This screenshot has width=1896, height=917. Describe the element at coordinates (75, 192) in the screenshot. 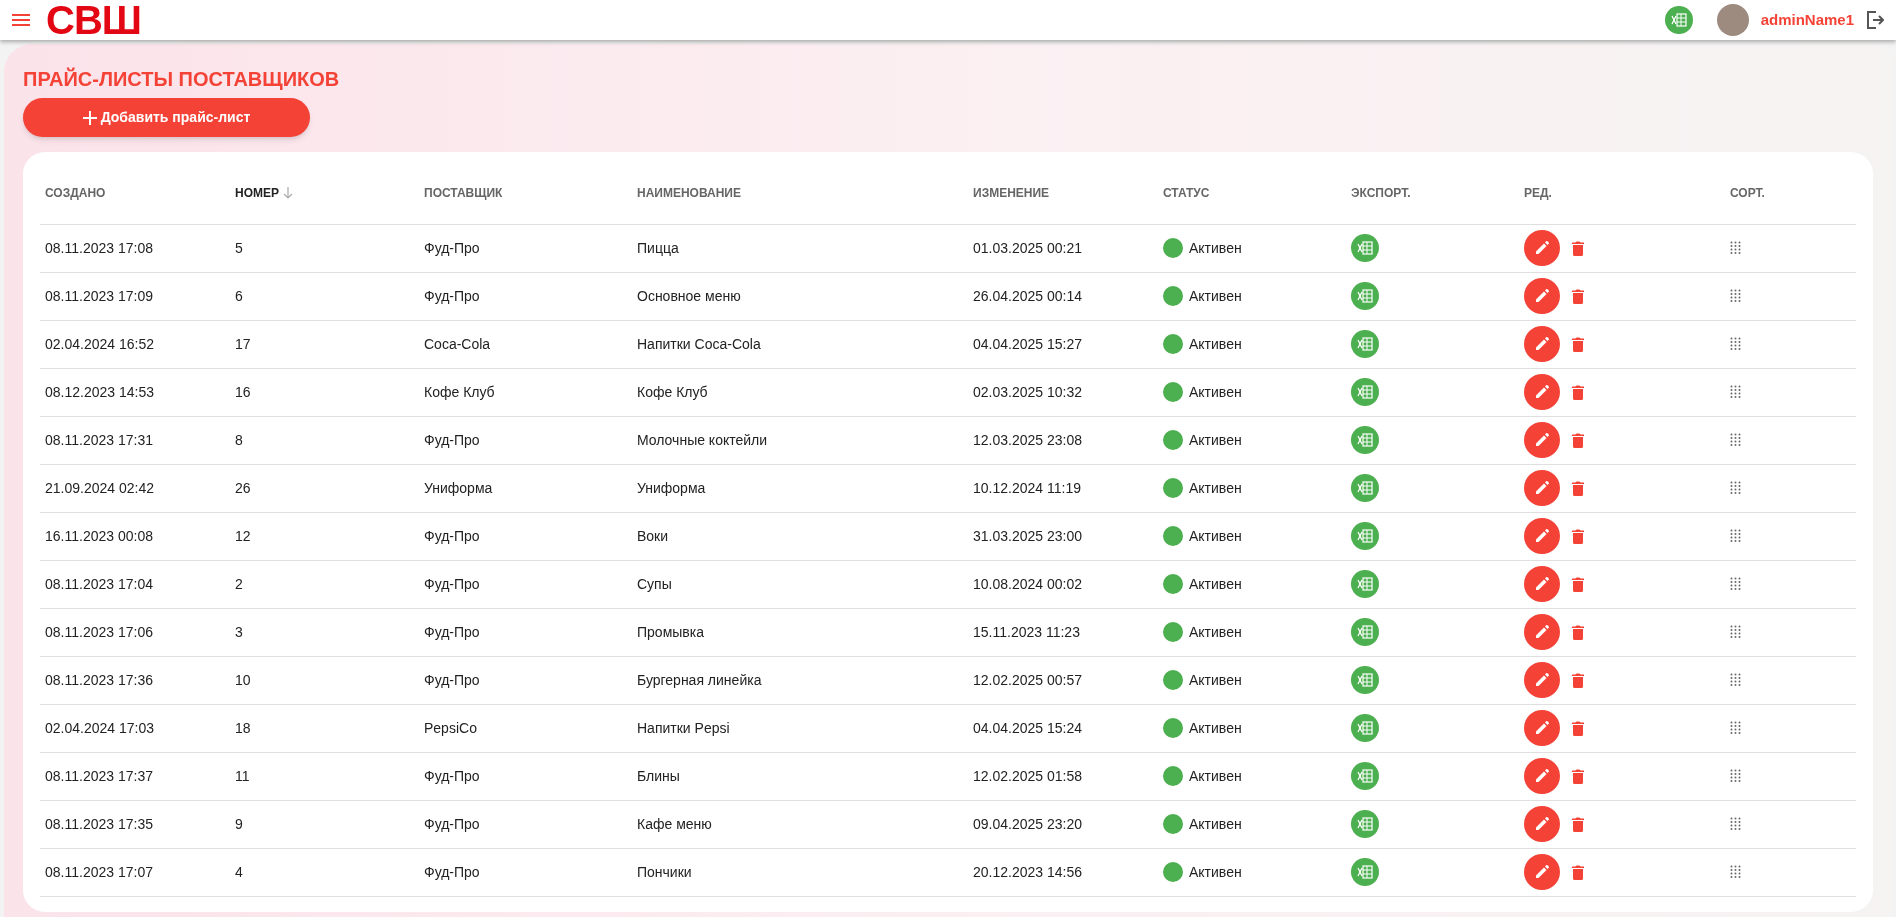

I see `column-header: СОЗДАНО` at that location.